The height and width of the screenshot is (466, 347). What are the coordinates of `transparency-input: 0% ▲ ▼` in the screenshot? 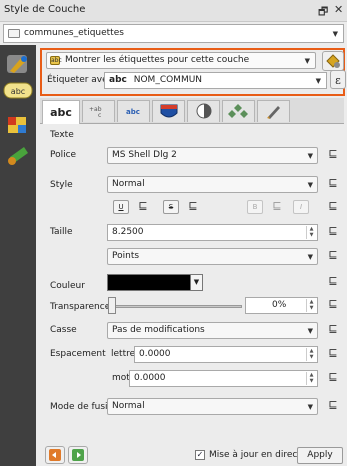 It's located at (281, 305).